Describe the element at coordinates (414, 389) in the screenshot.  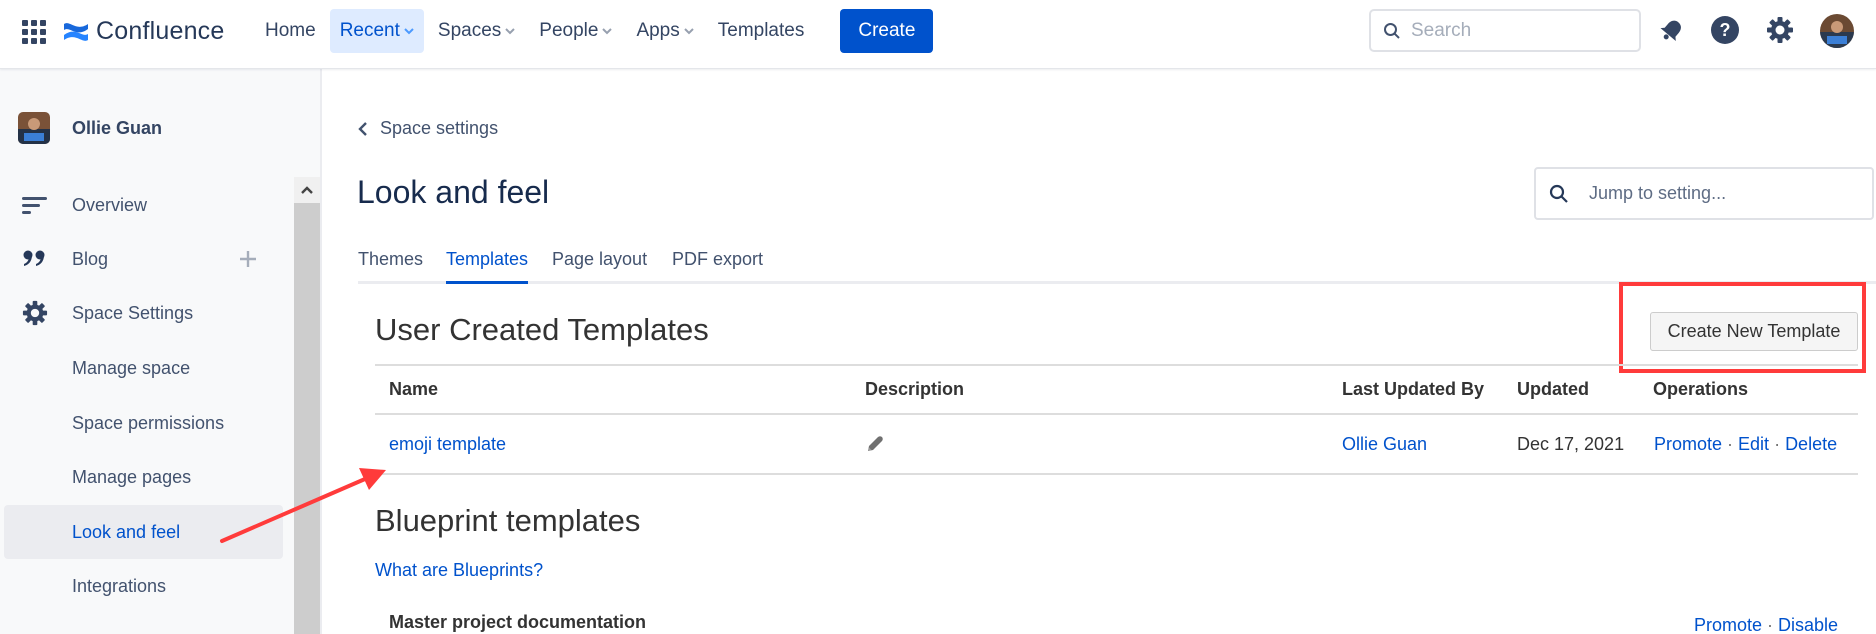
I see `column-header-name: Name` at that location.